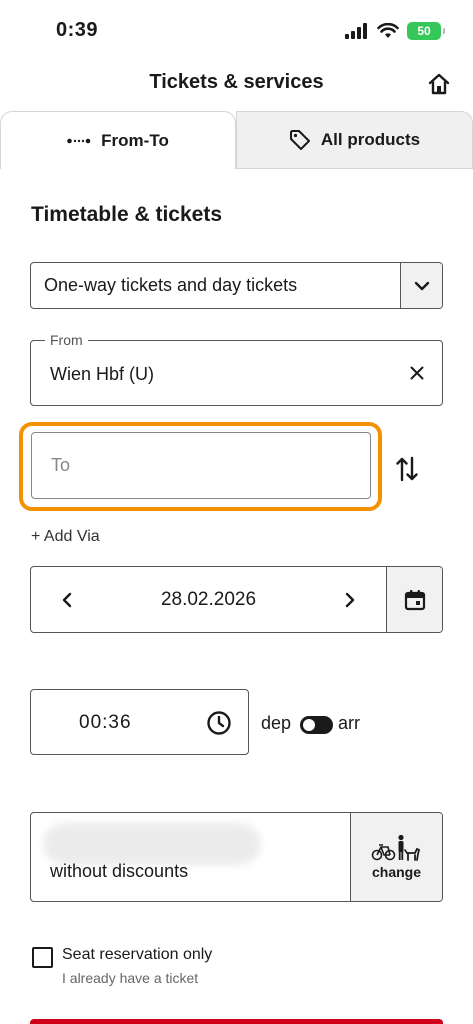 This screenshot has width=473, height=1024. Describe the element at coordinates (309, 725) in the screenshot. I see `toggle-knob` at that location.